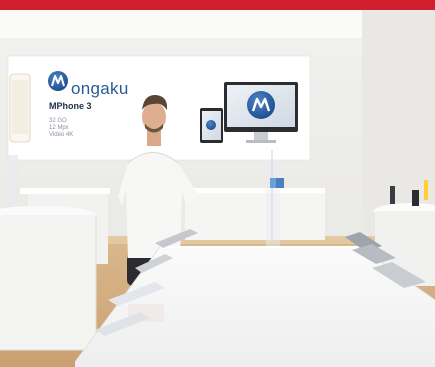 The height and width of the screenshot is (367, 435). Describe the element at coordinates (70, 106) in the screenshot. I see `product-name-text: MPhone 3` at that location.